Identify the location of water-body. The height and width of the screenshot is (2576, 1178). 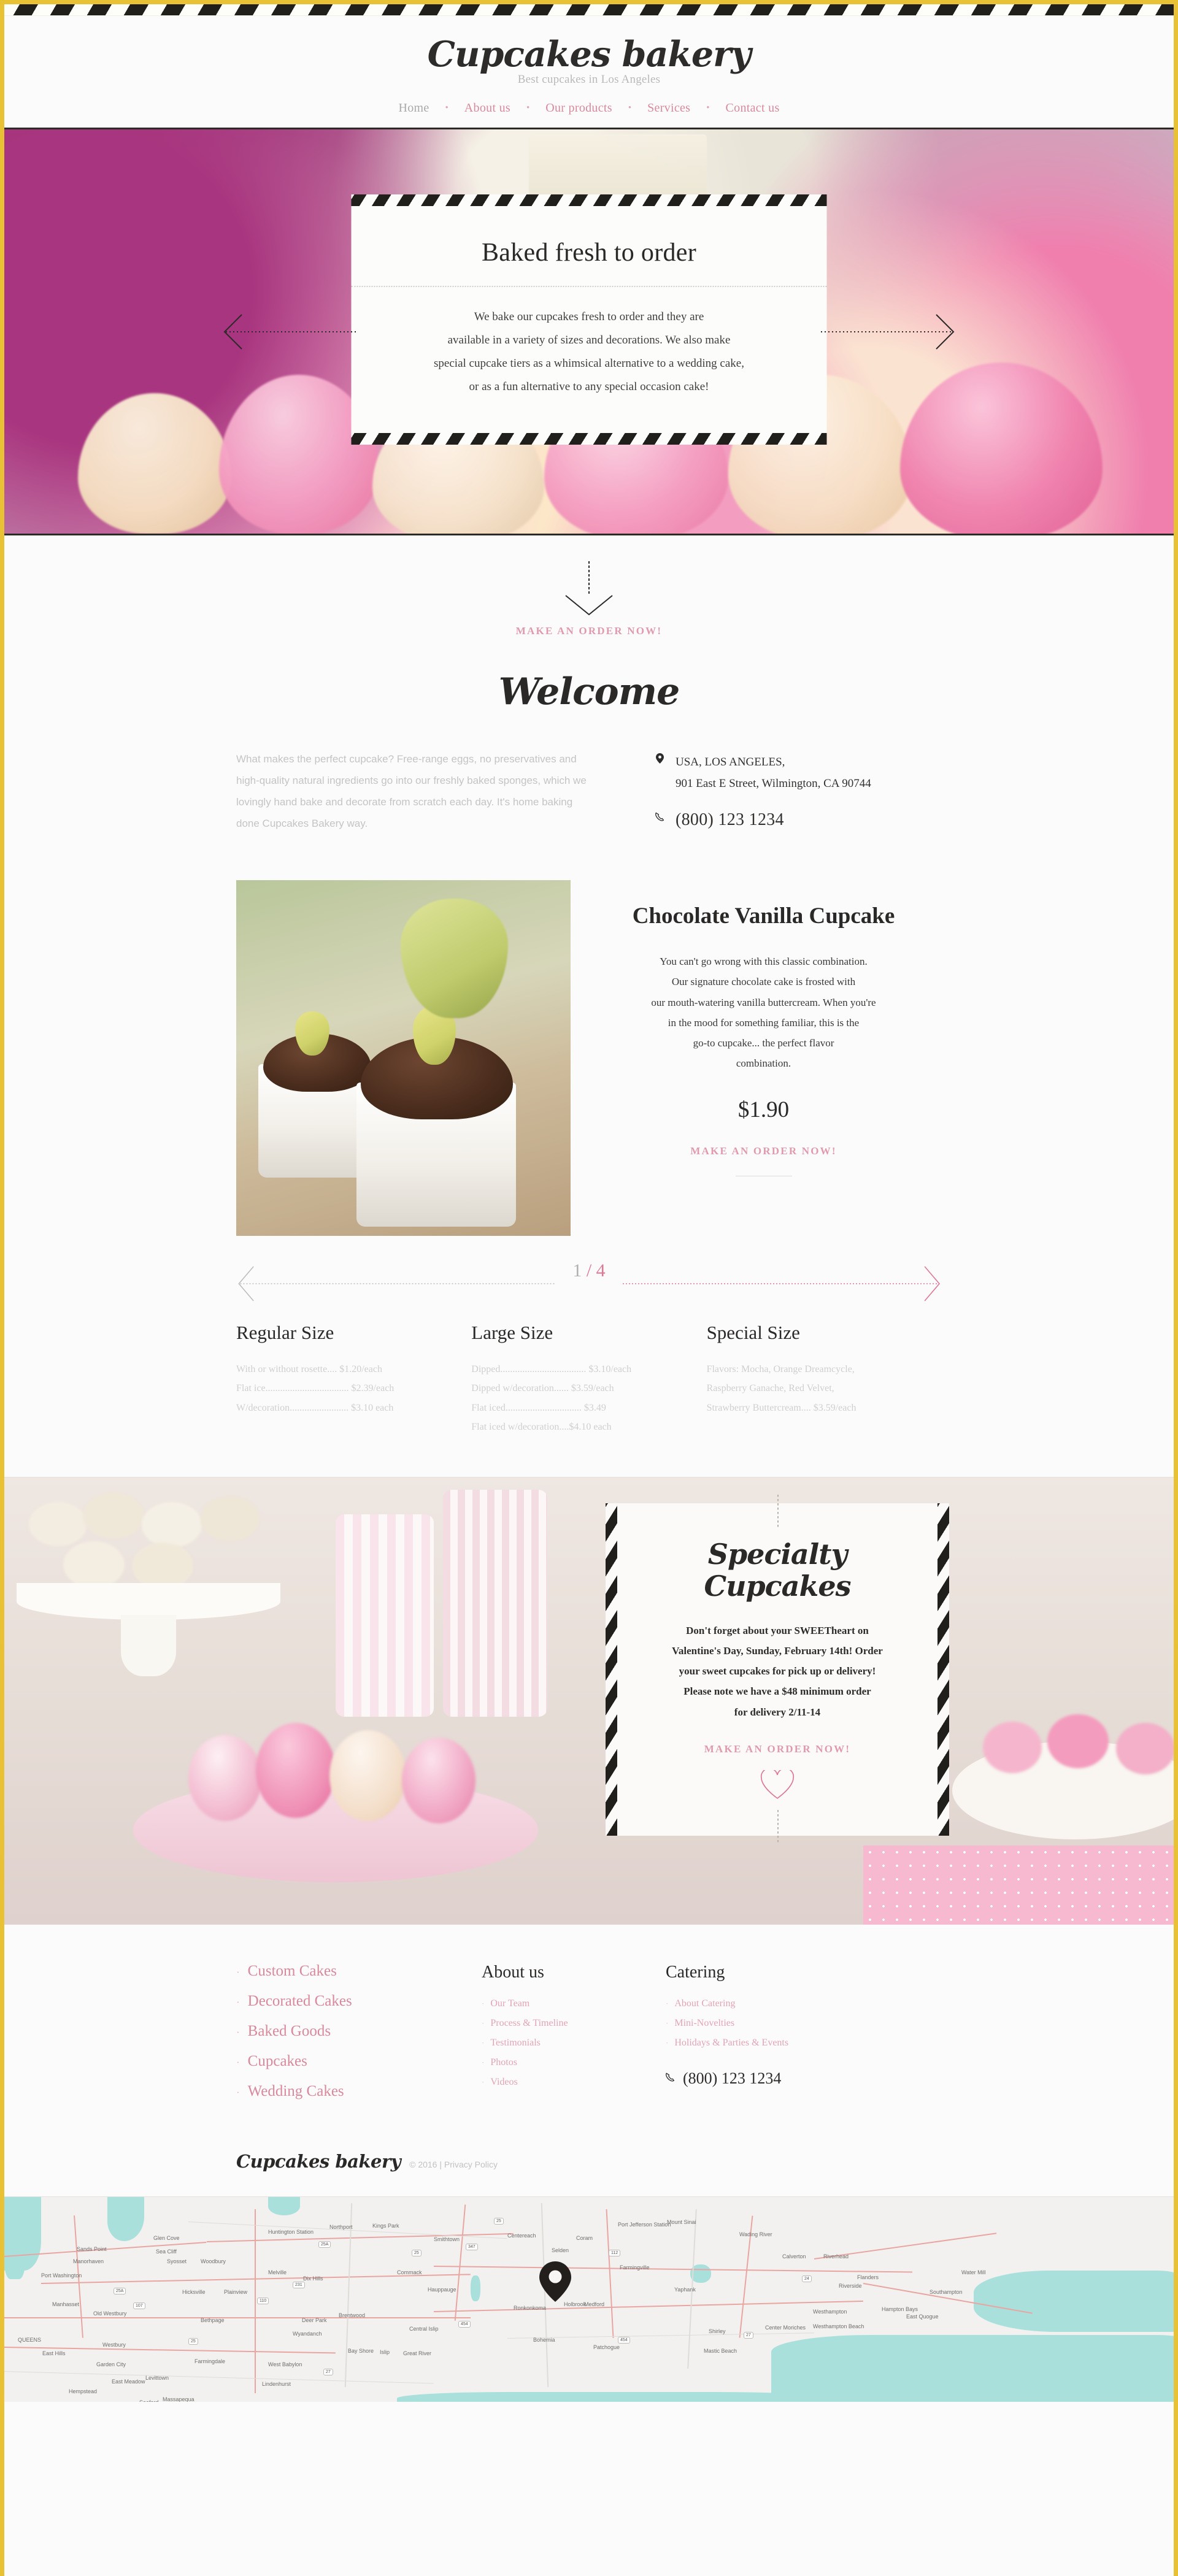
(475, 2288).